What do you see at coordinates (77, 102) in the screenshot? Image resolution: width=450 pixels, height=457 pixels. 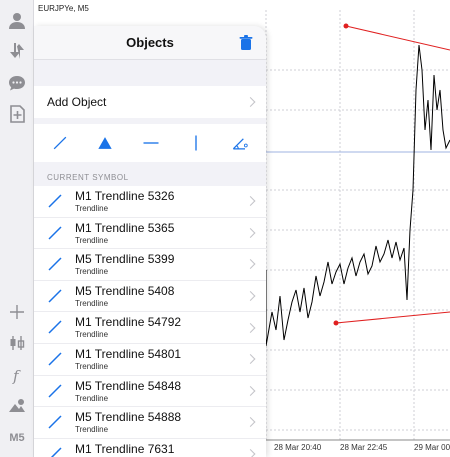 I see `add-object-label: Add Object` at bounding box center [77, 102].